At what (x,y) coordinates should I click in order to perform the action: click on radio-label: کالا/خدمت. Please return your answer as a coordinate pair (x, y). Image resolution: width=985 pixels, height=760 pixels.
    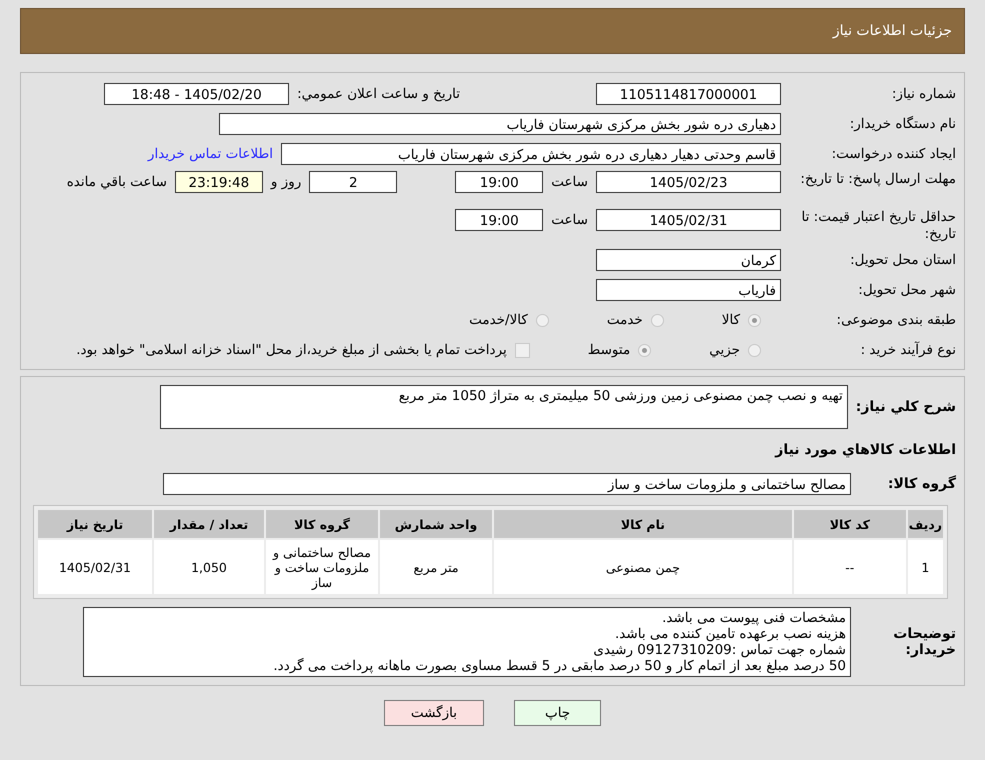
    Looking at the image, I should click on (498, 320).